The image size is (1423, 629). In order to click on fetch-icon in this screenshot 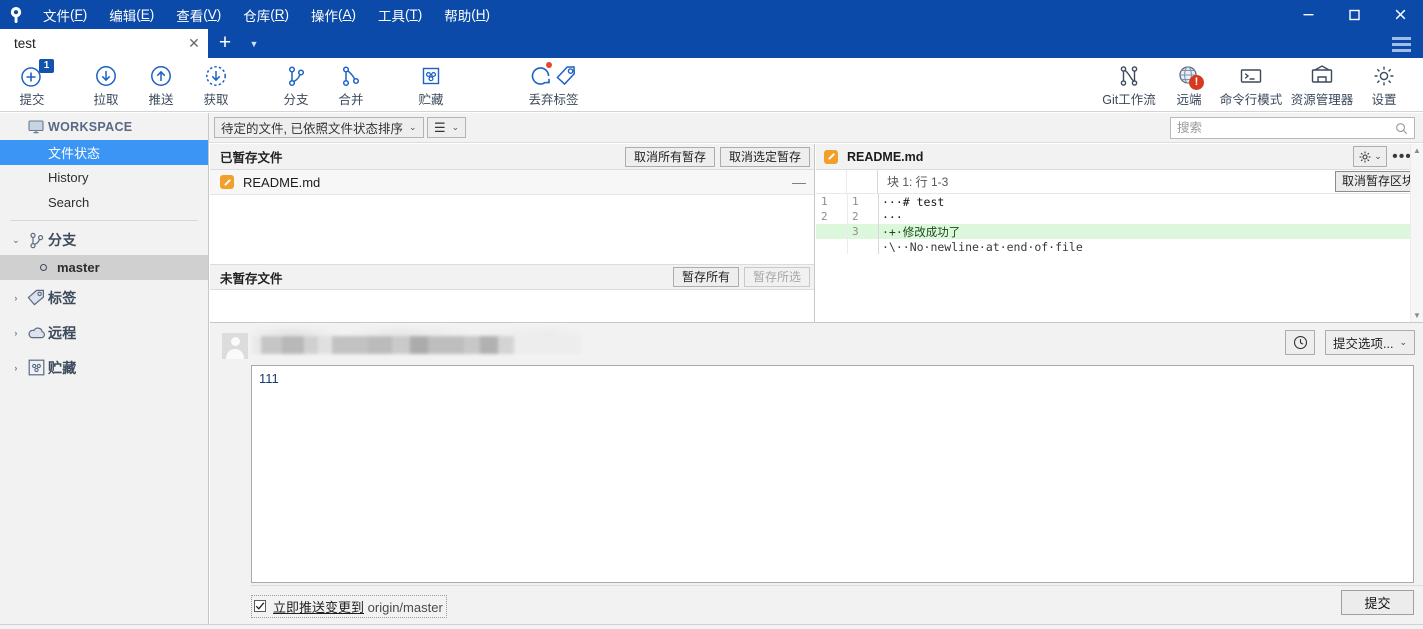, I will do `click(216, 75)`.